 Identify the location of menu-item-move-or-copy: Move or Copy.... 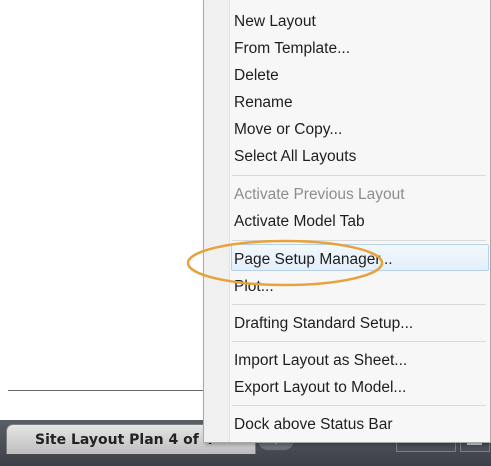
(359, 129).